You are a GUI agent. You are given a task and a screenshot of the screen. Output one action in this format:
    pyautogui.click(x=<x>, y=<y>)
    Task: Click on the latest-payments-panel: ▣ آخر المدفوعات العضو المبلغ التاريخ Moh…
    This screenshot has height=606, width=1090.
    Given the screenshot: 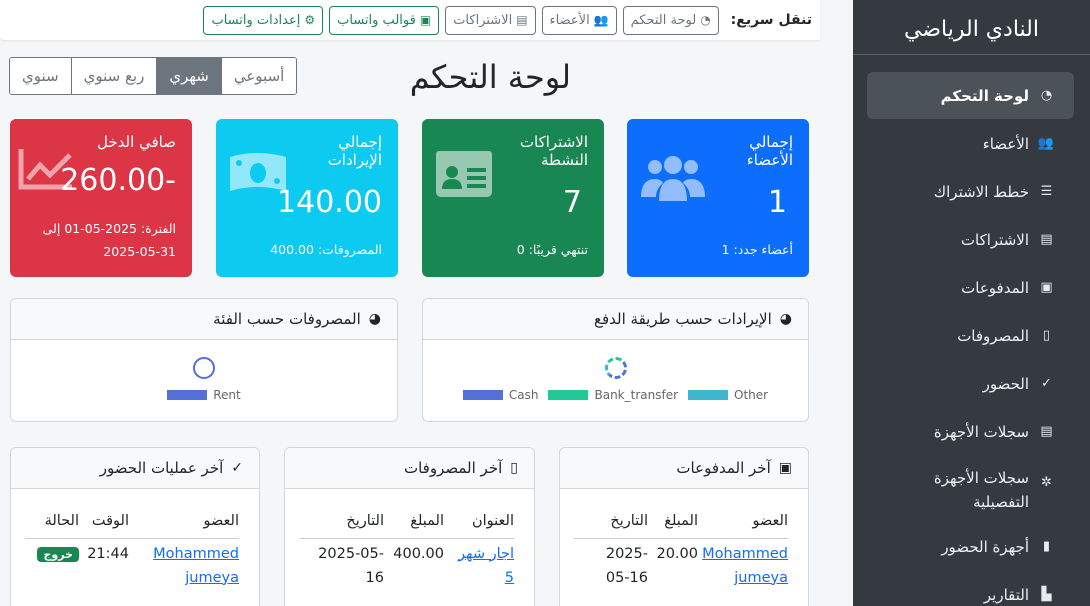 What is the action you would take?
    pyautogui.click(x=684, y=526)
    